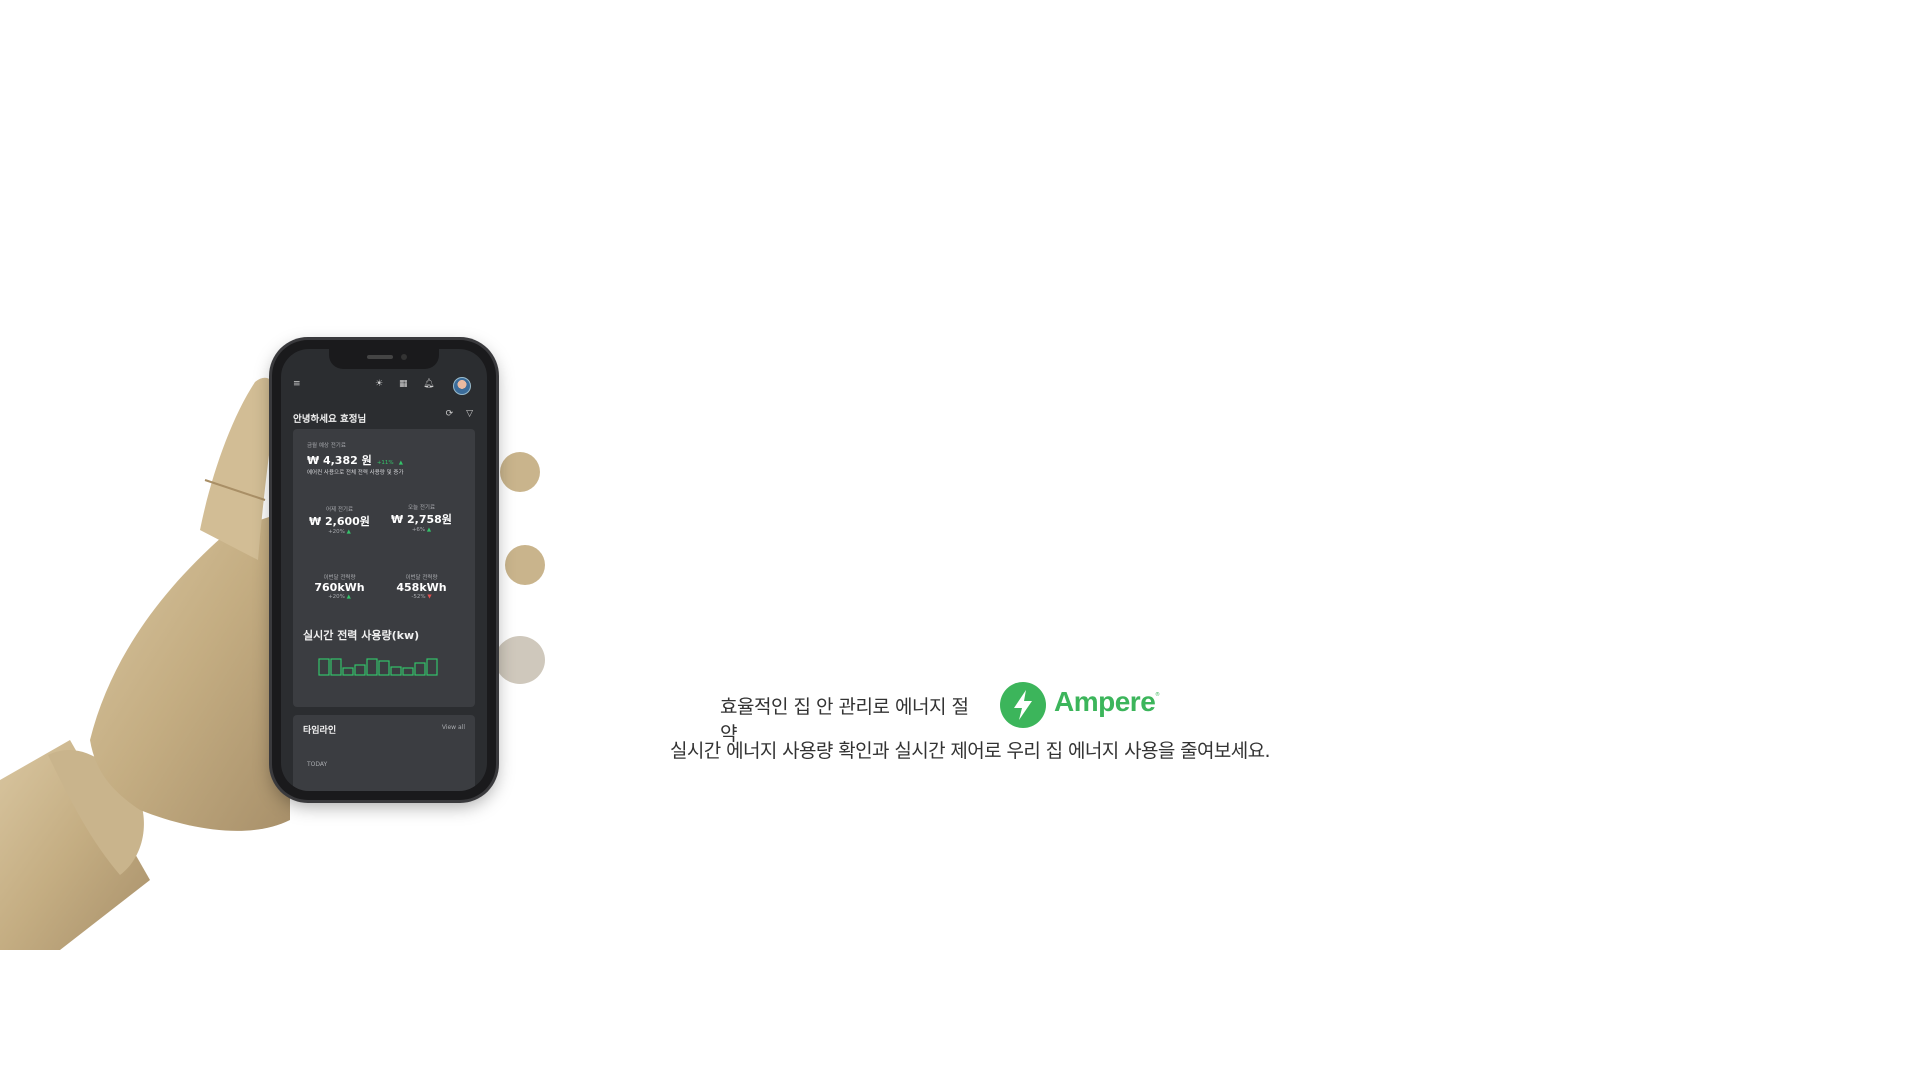 This screenshot has width=1920, height=1080. What do you see at coordinates (428, 384) in the screenshot?
I see `bell-icon: 🔔︎` at bounding box center [428, 384].